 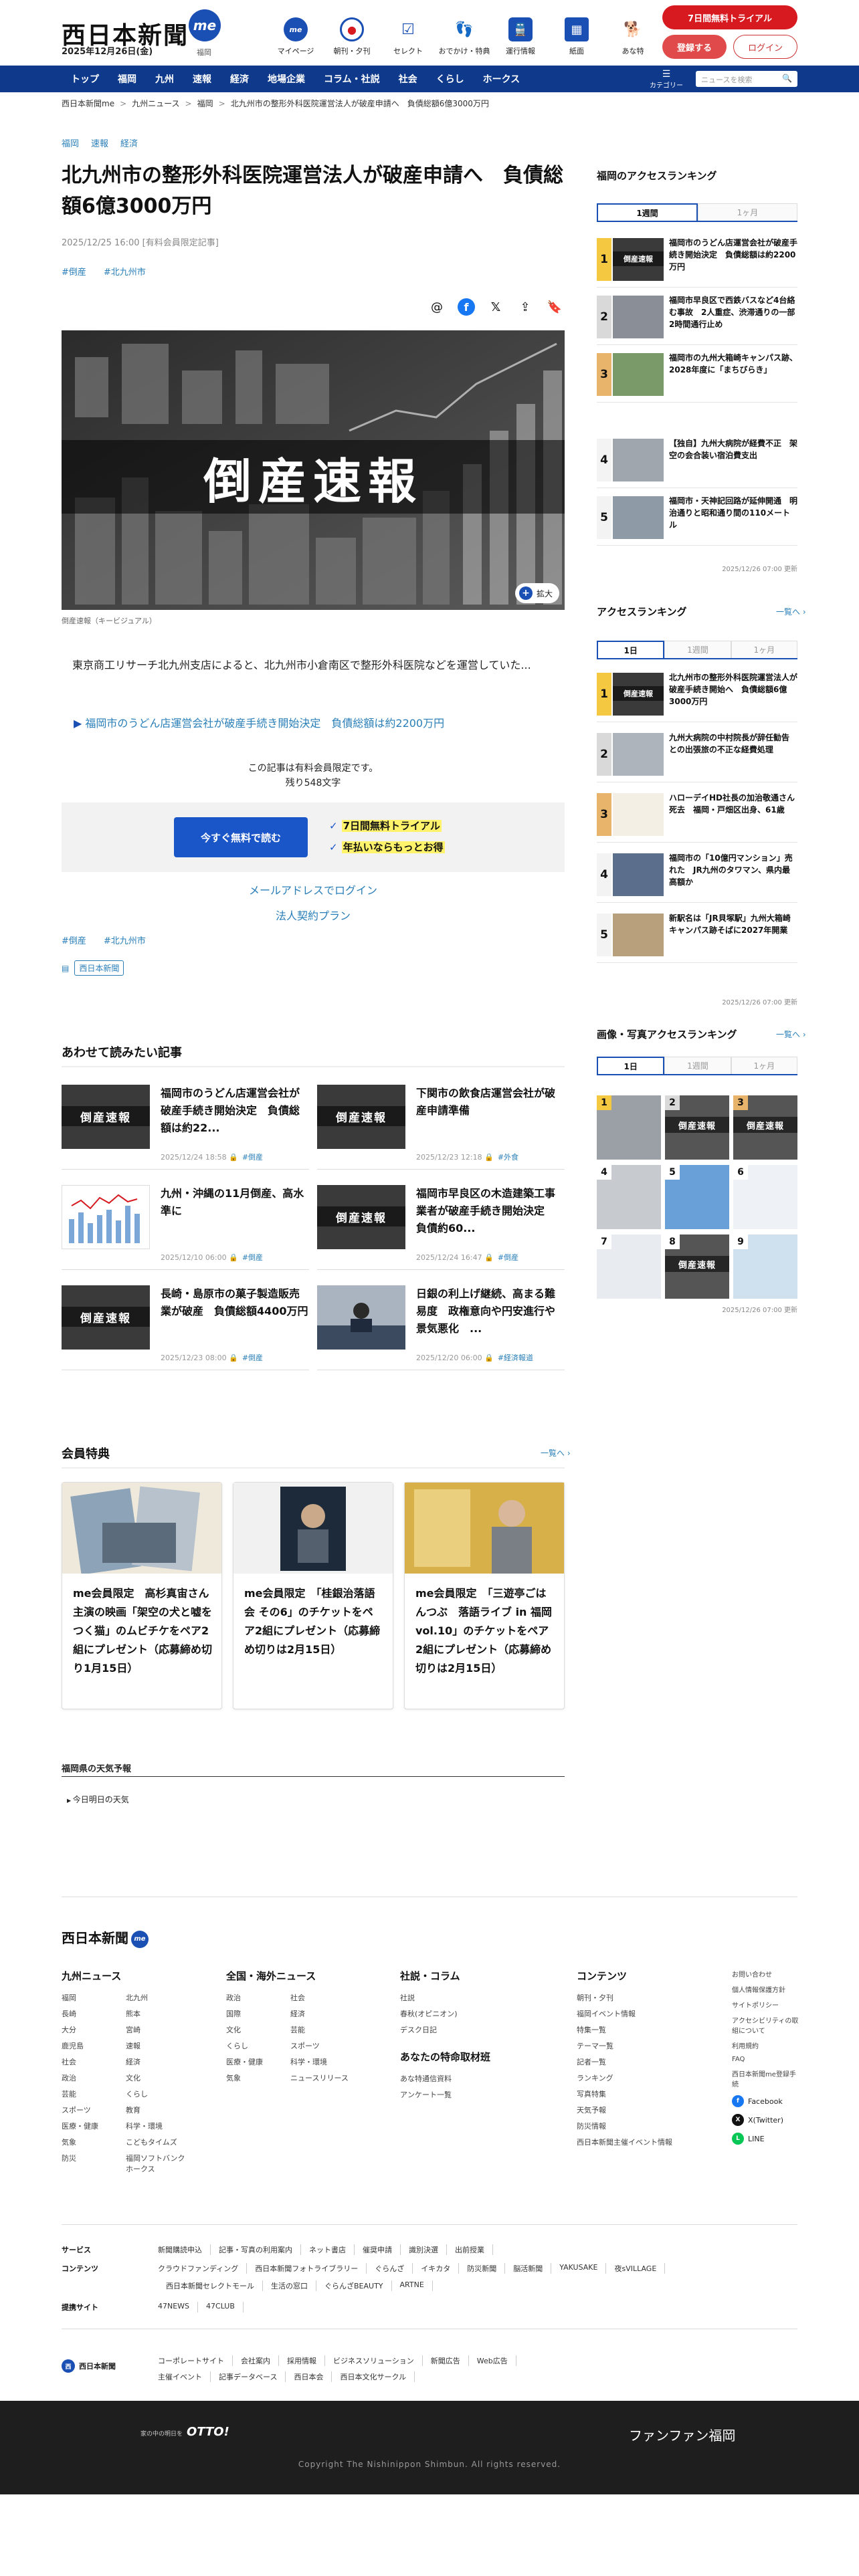 What do you see at coordinates (390, 2268) in the screenshot?
I see `footer-service-link: ぐらんざ` at bounding box center [390, 2268].